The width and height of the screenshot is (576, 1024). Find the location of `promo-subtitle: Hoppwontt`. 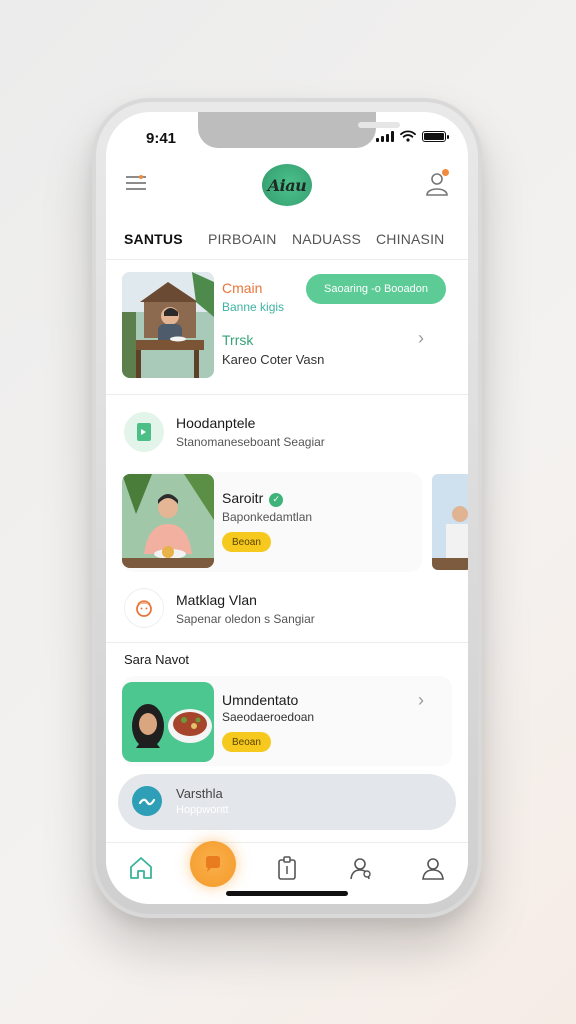

promo-subtitle: Hoppwontt is located at coordinates (202, 810).